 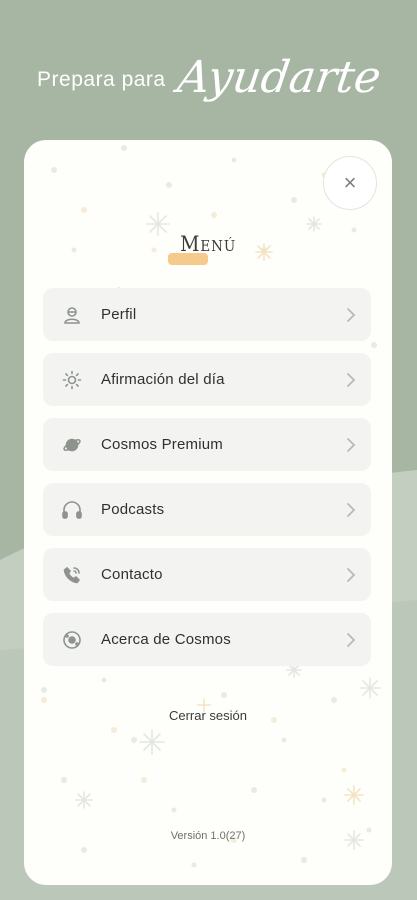 What do you see at coordinates (208, 836) in the screenshot?
I see `version-text: Versión 1.0(27)` at bounding box center [208, 836].